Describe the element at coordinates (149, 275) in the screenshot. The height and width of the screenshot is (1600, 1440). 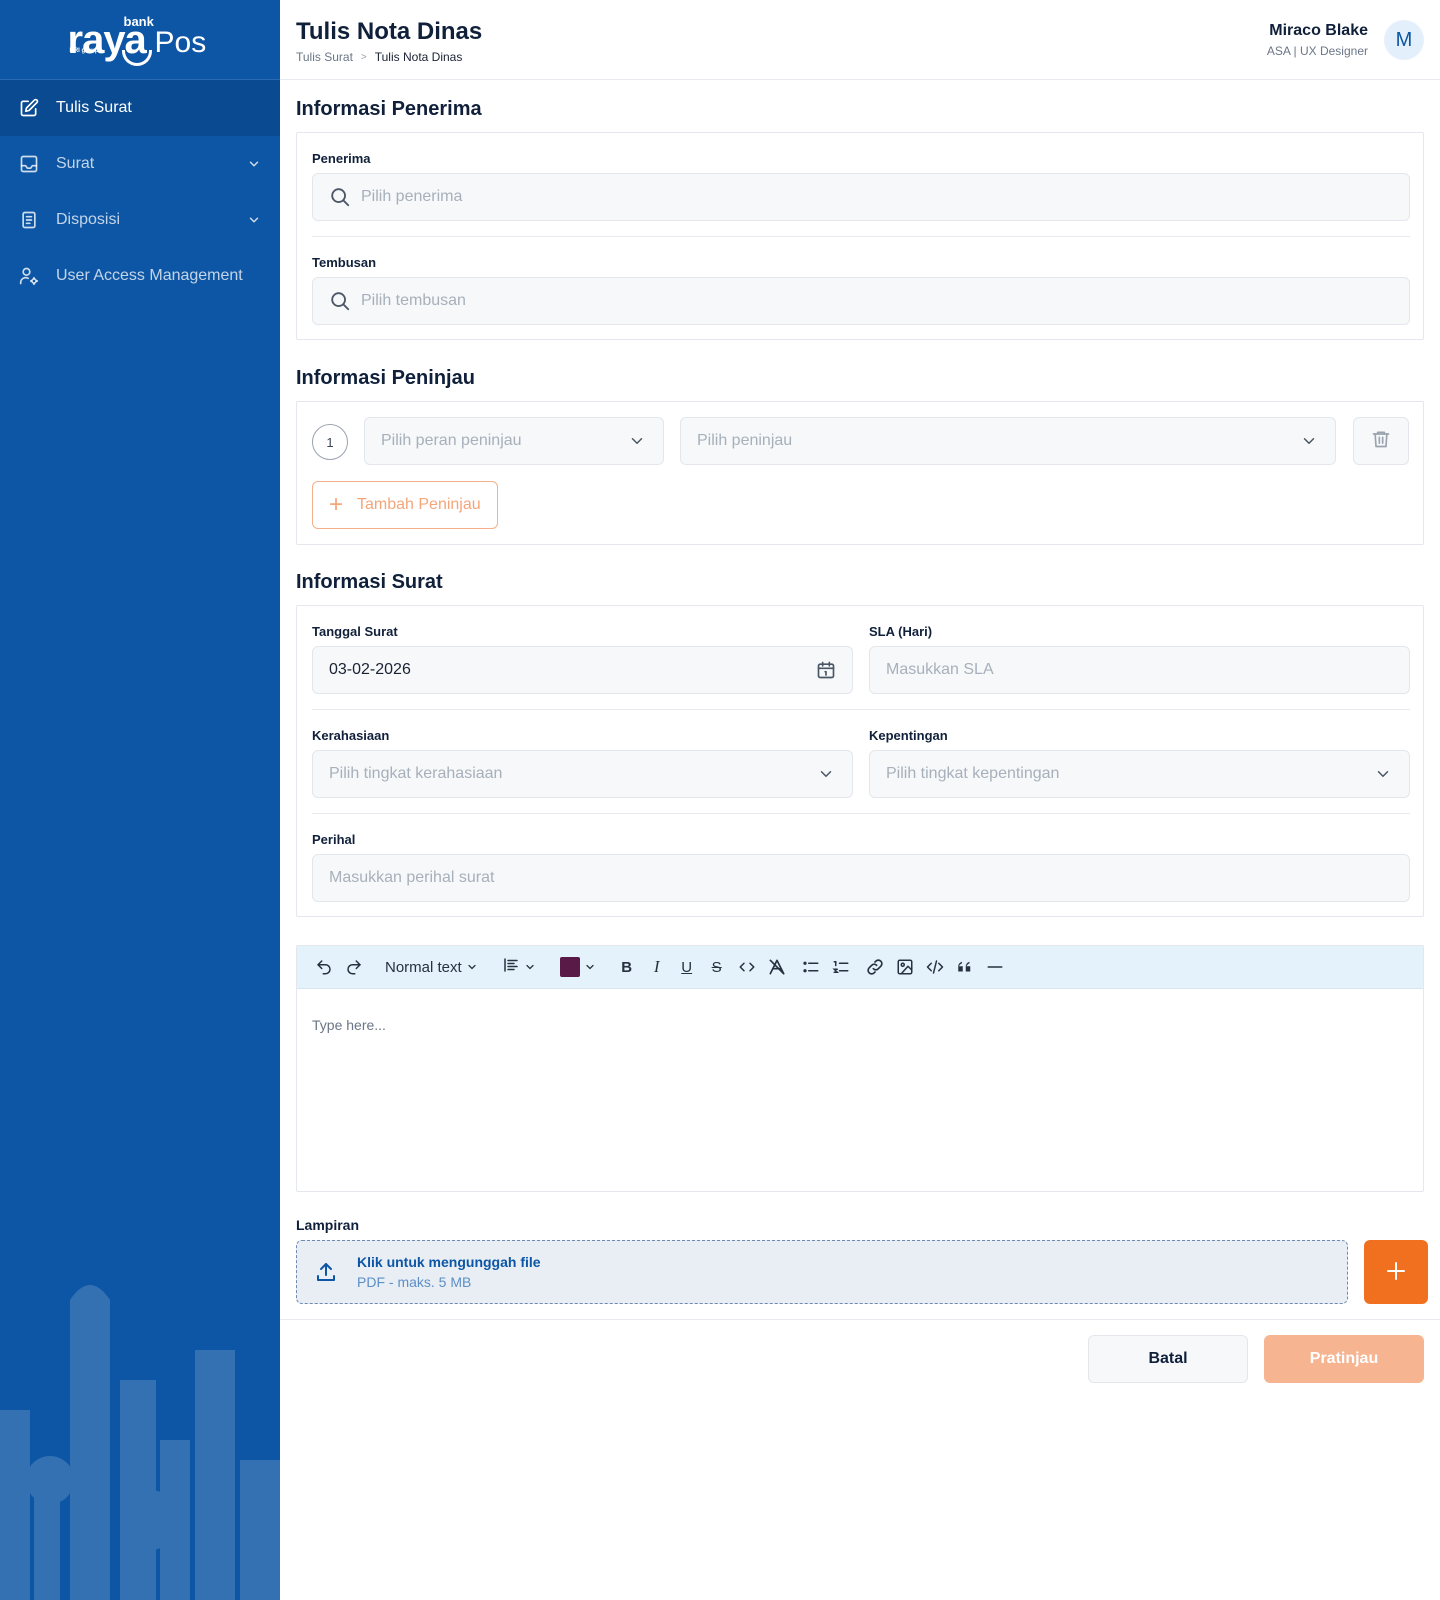
I see `sidebar-item-label: User Access Management` at that location.